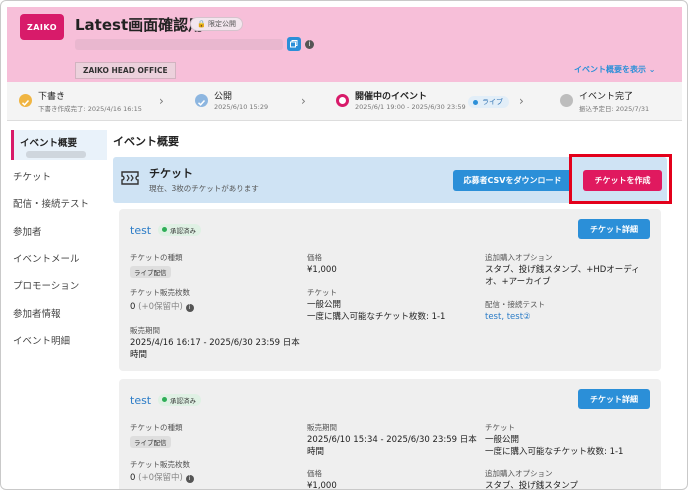 The image size is (688, 490). What do you see at coordinates (130, 180) in the screenshot?
I see `ticket-icon` at bounding box center [130, 180].